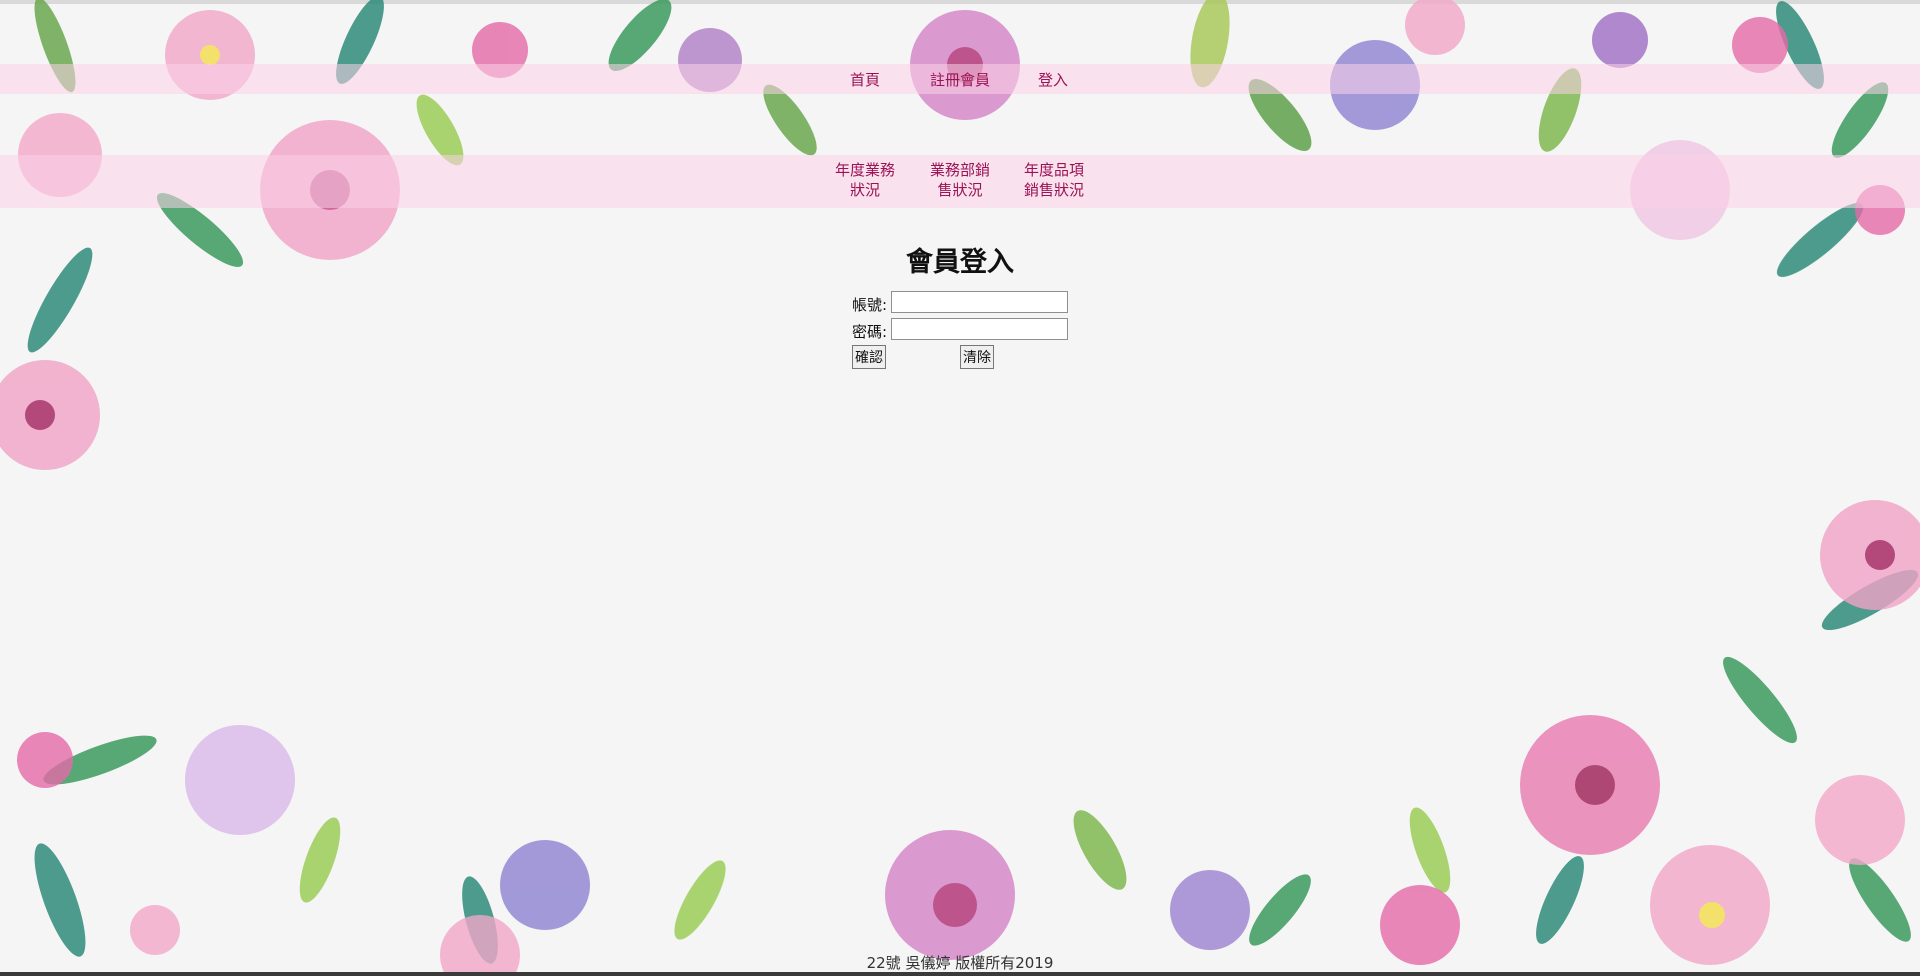 The height and width of the screenshot is (976, 1920). What do you see at coordinates (960, 963) in the screenshot?
I see `footer-copyright: 22號 吳儀婷 版權所有2019` at bounding box center [960, 963].